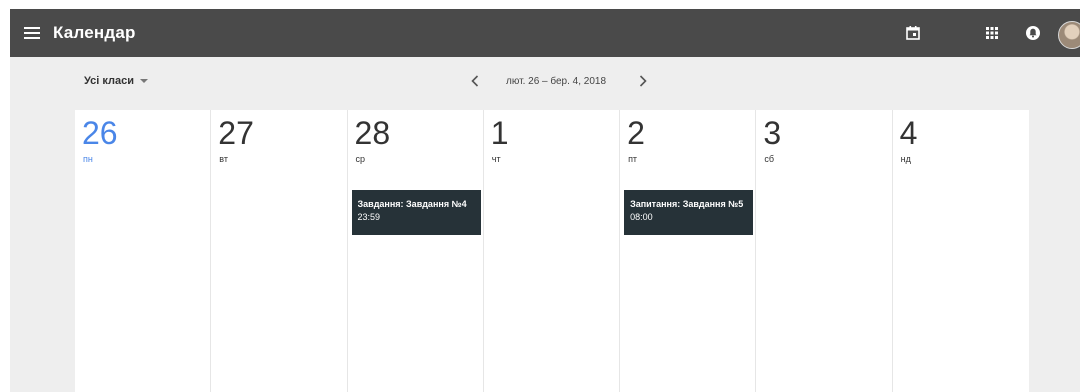 This screenshot has height=392, width=1080. Describe the element at coordinates (824, 251) in the screenshot. I see `day-column-sat: 3 сб` at that location.